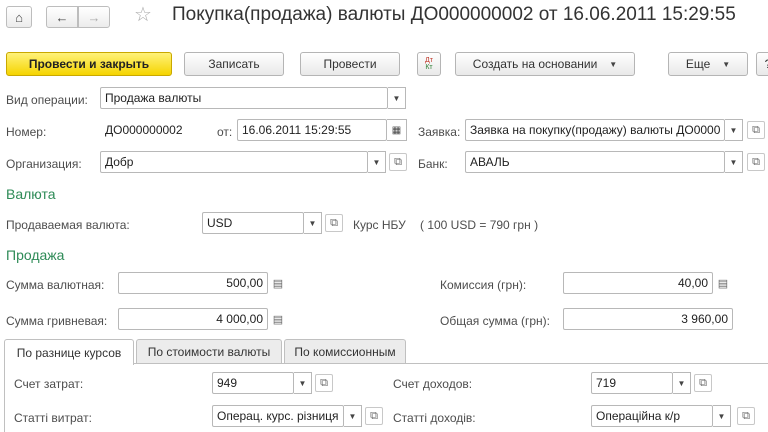  I want to click on request-label: Заявка:, so click(439, 132).